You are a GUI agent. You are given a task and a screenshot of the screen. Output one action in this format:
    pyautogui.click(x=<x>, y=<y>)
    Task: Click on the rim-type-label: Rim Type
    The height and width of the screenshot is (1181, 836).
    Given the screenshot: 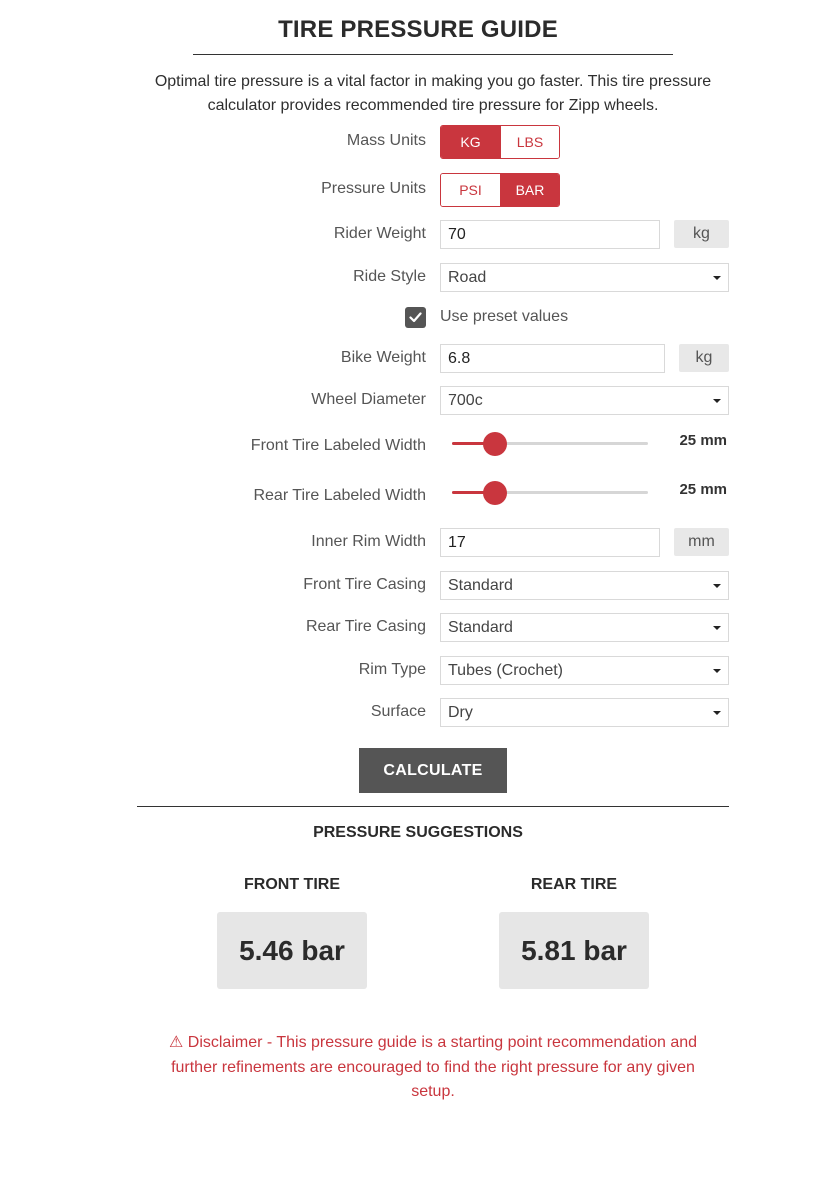 What is the action you would take?
    pyautogui.click(x=392, y=669)
    